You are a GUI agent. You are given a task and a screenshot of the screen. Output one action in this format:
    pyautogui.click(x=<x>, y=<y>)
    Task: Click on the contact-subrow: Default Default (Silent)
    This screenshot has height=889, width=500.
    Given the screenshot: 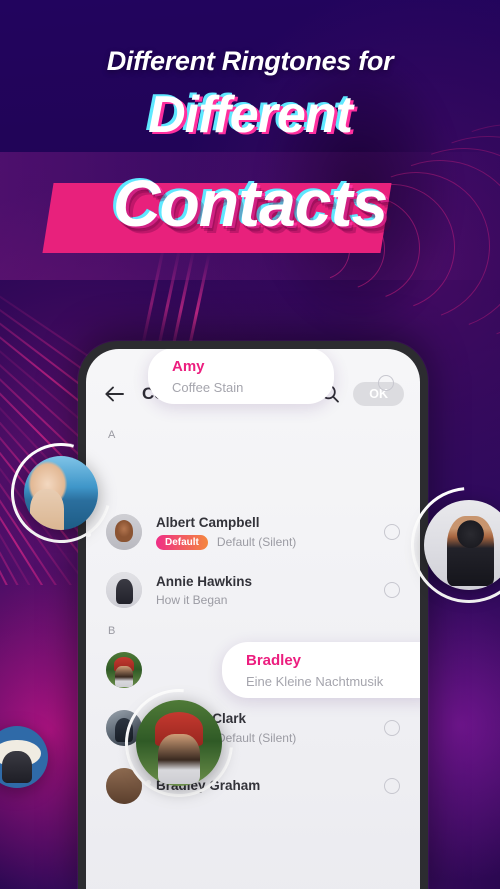 What is the action you would take?
    pyautogui.click(x=270, y=542)
    